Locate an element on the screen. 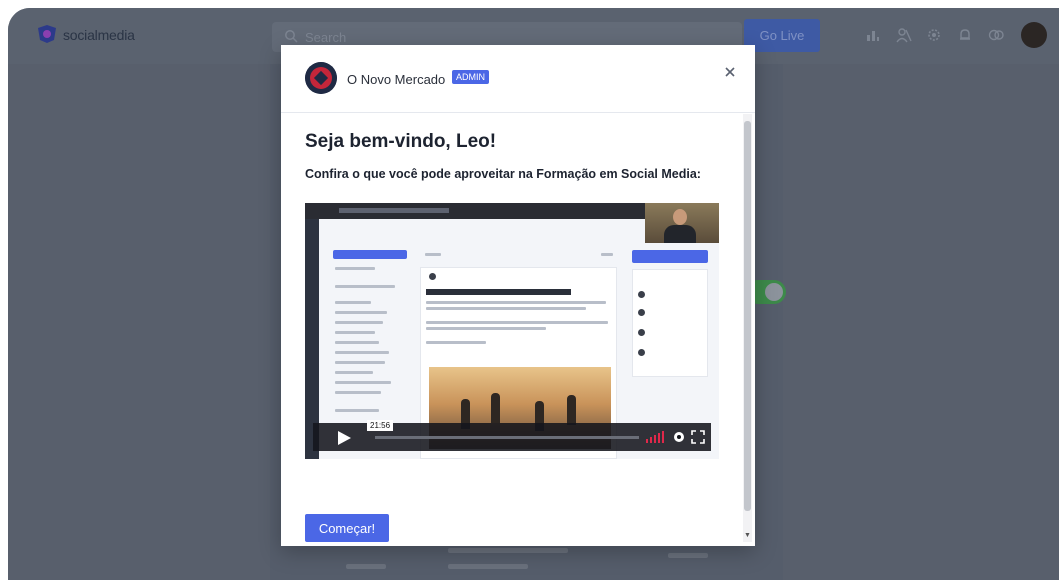 The height and width of the screenshot is (580, 1059). video-post-avatar is located at coordinates (432, 276).